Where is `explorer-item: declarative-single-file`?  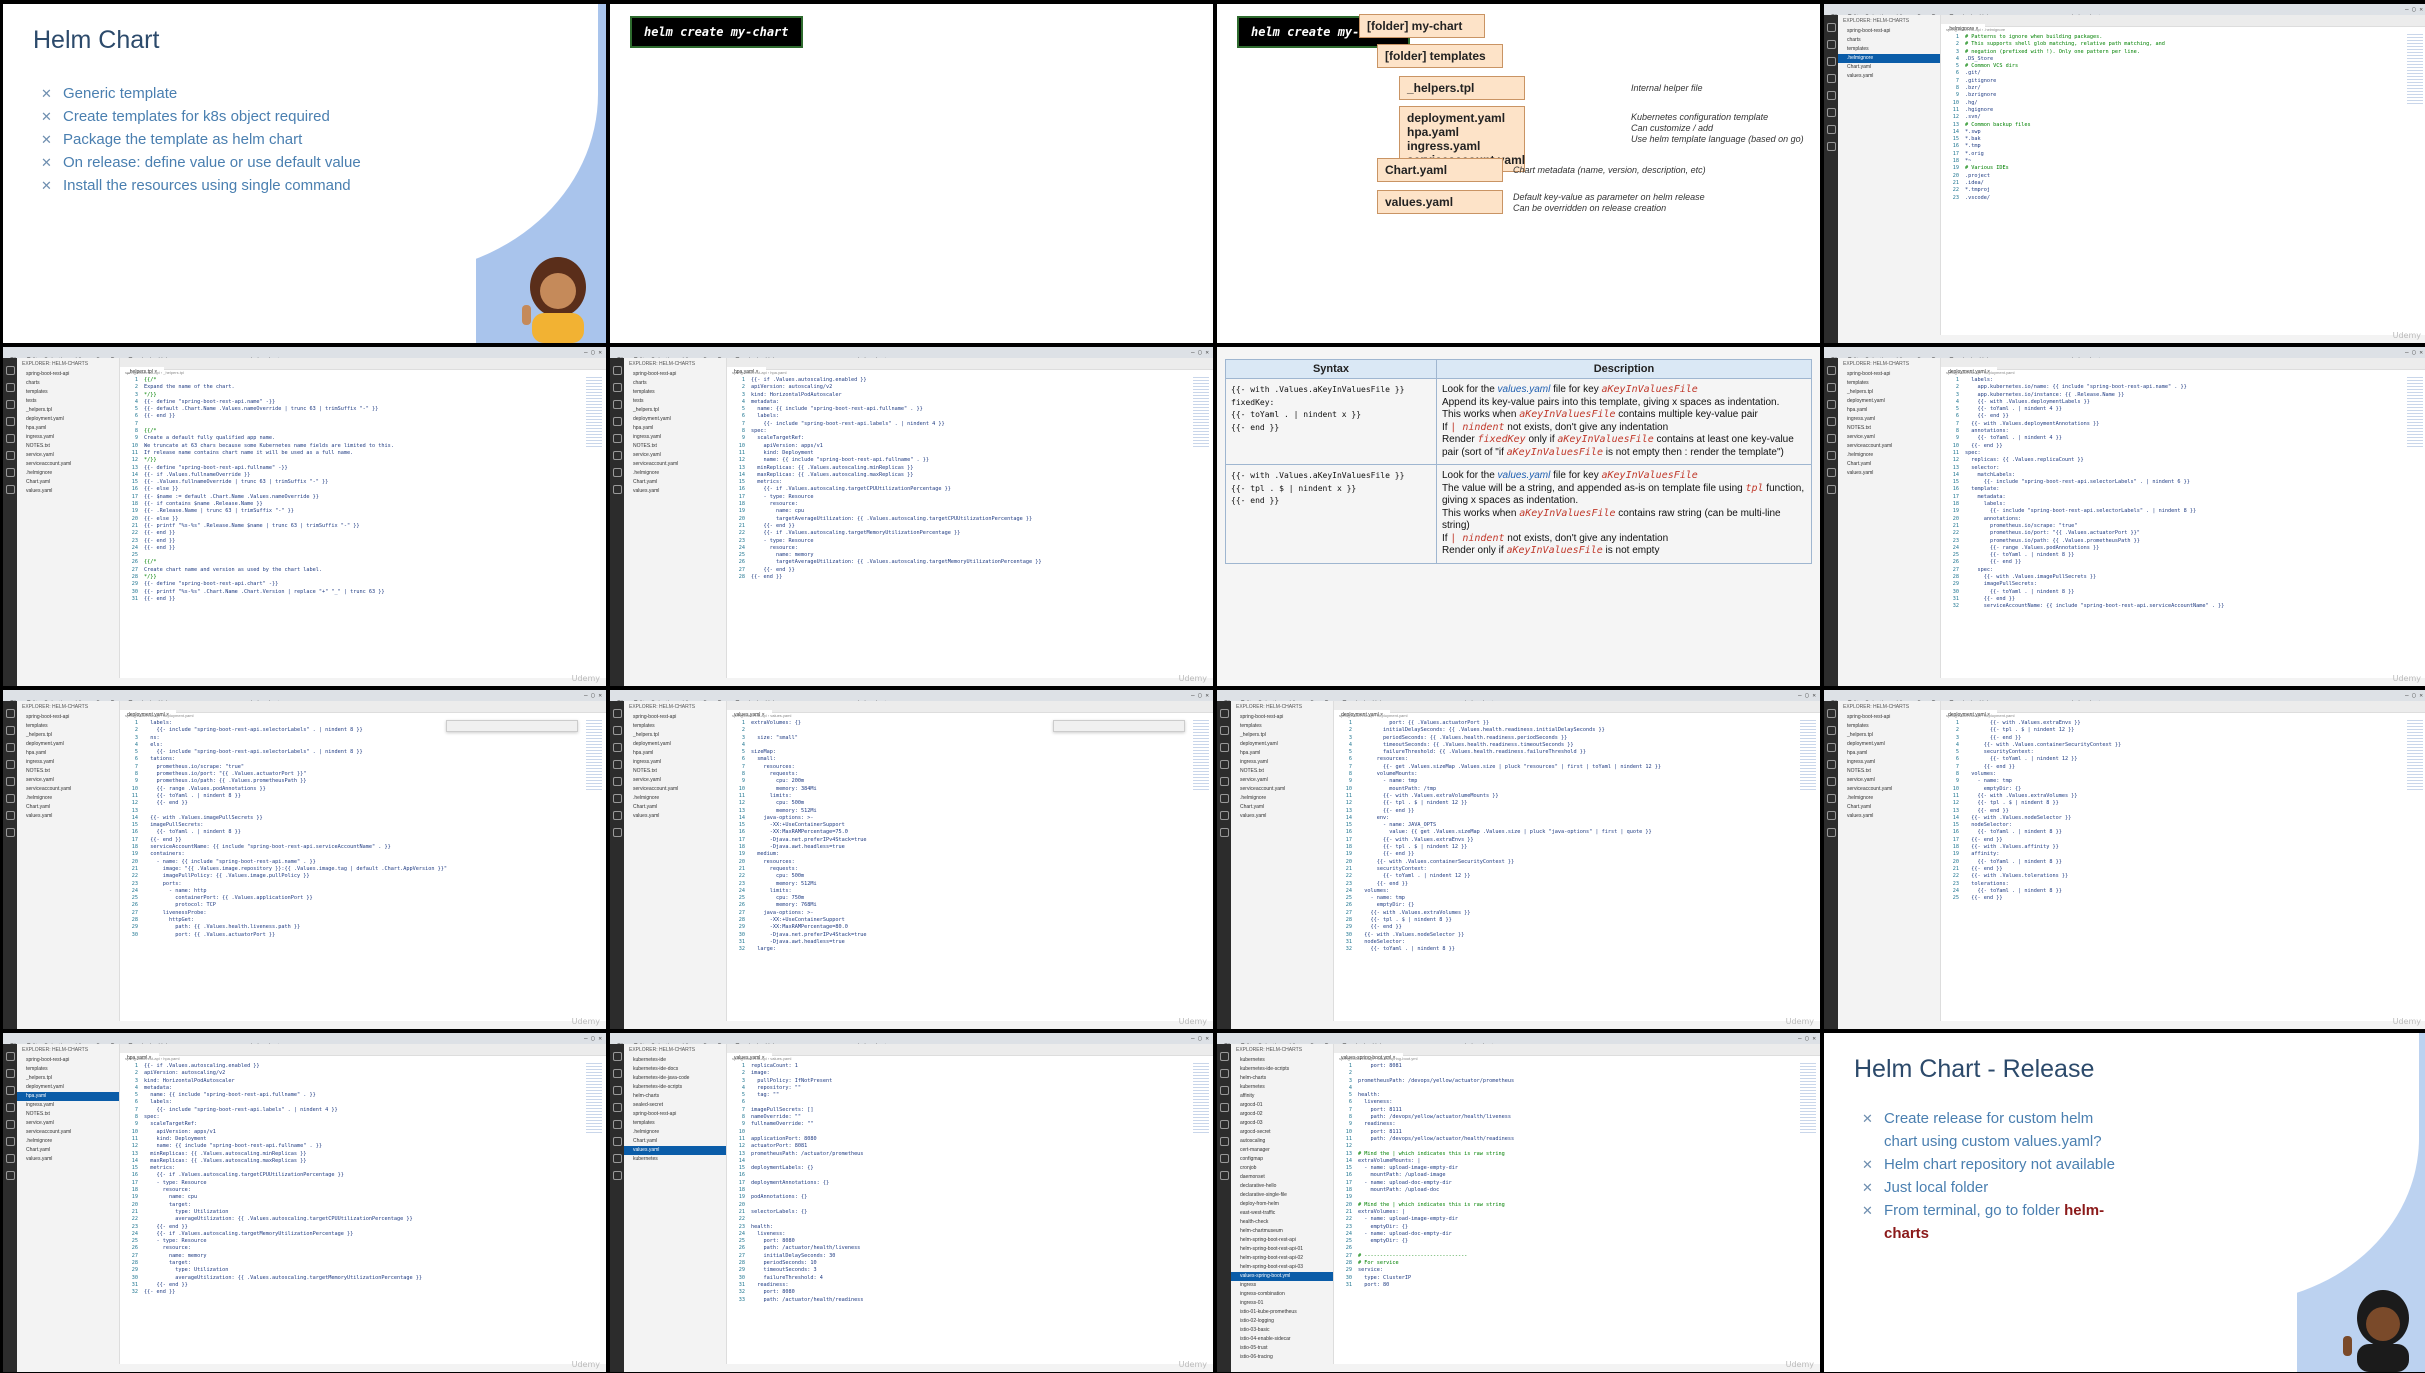 explorer-item: declarative-single-file is located at coordinates (1282, 1195).